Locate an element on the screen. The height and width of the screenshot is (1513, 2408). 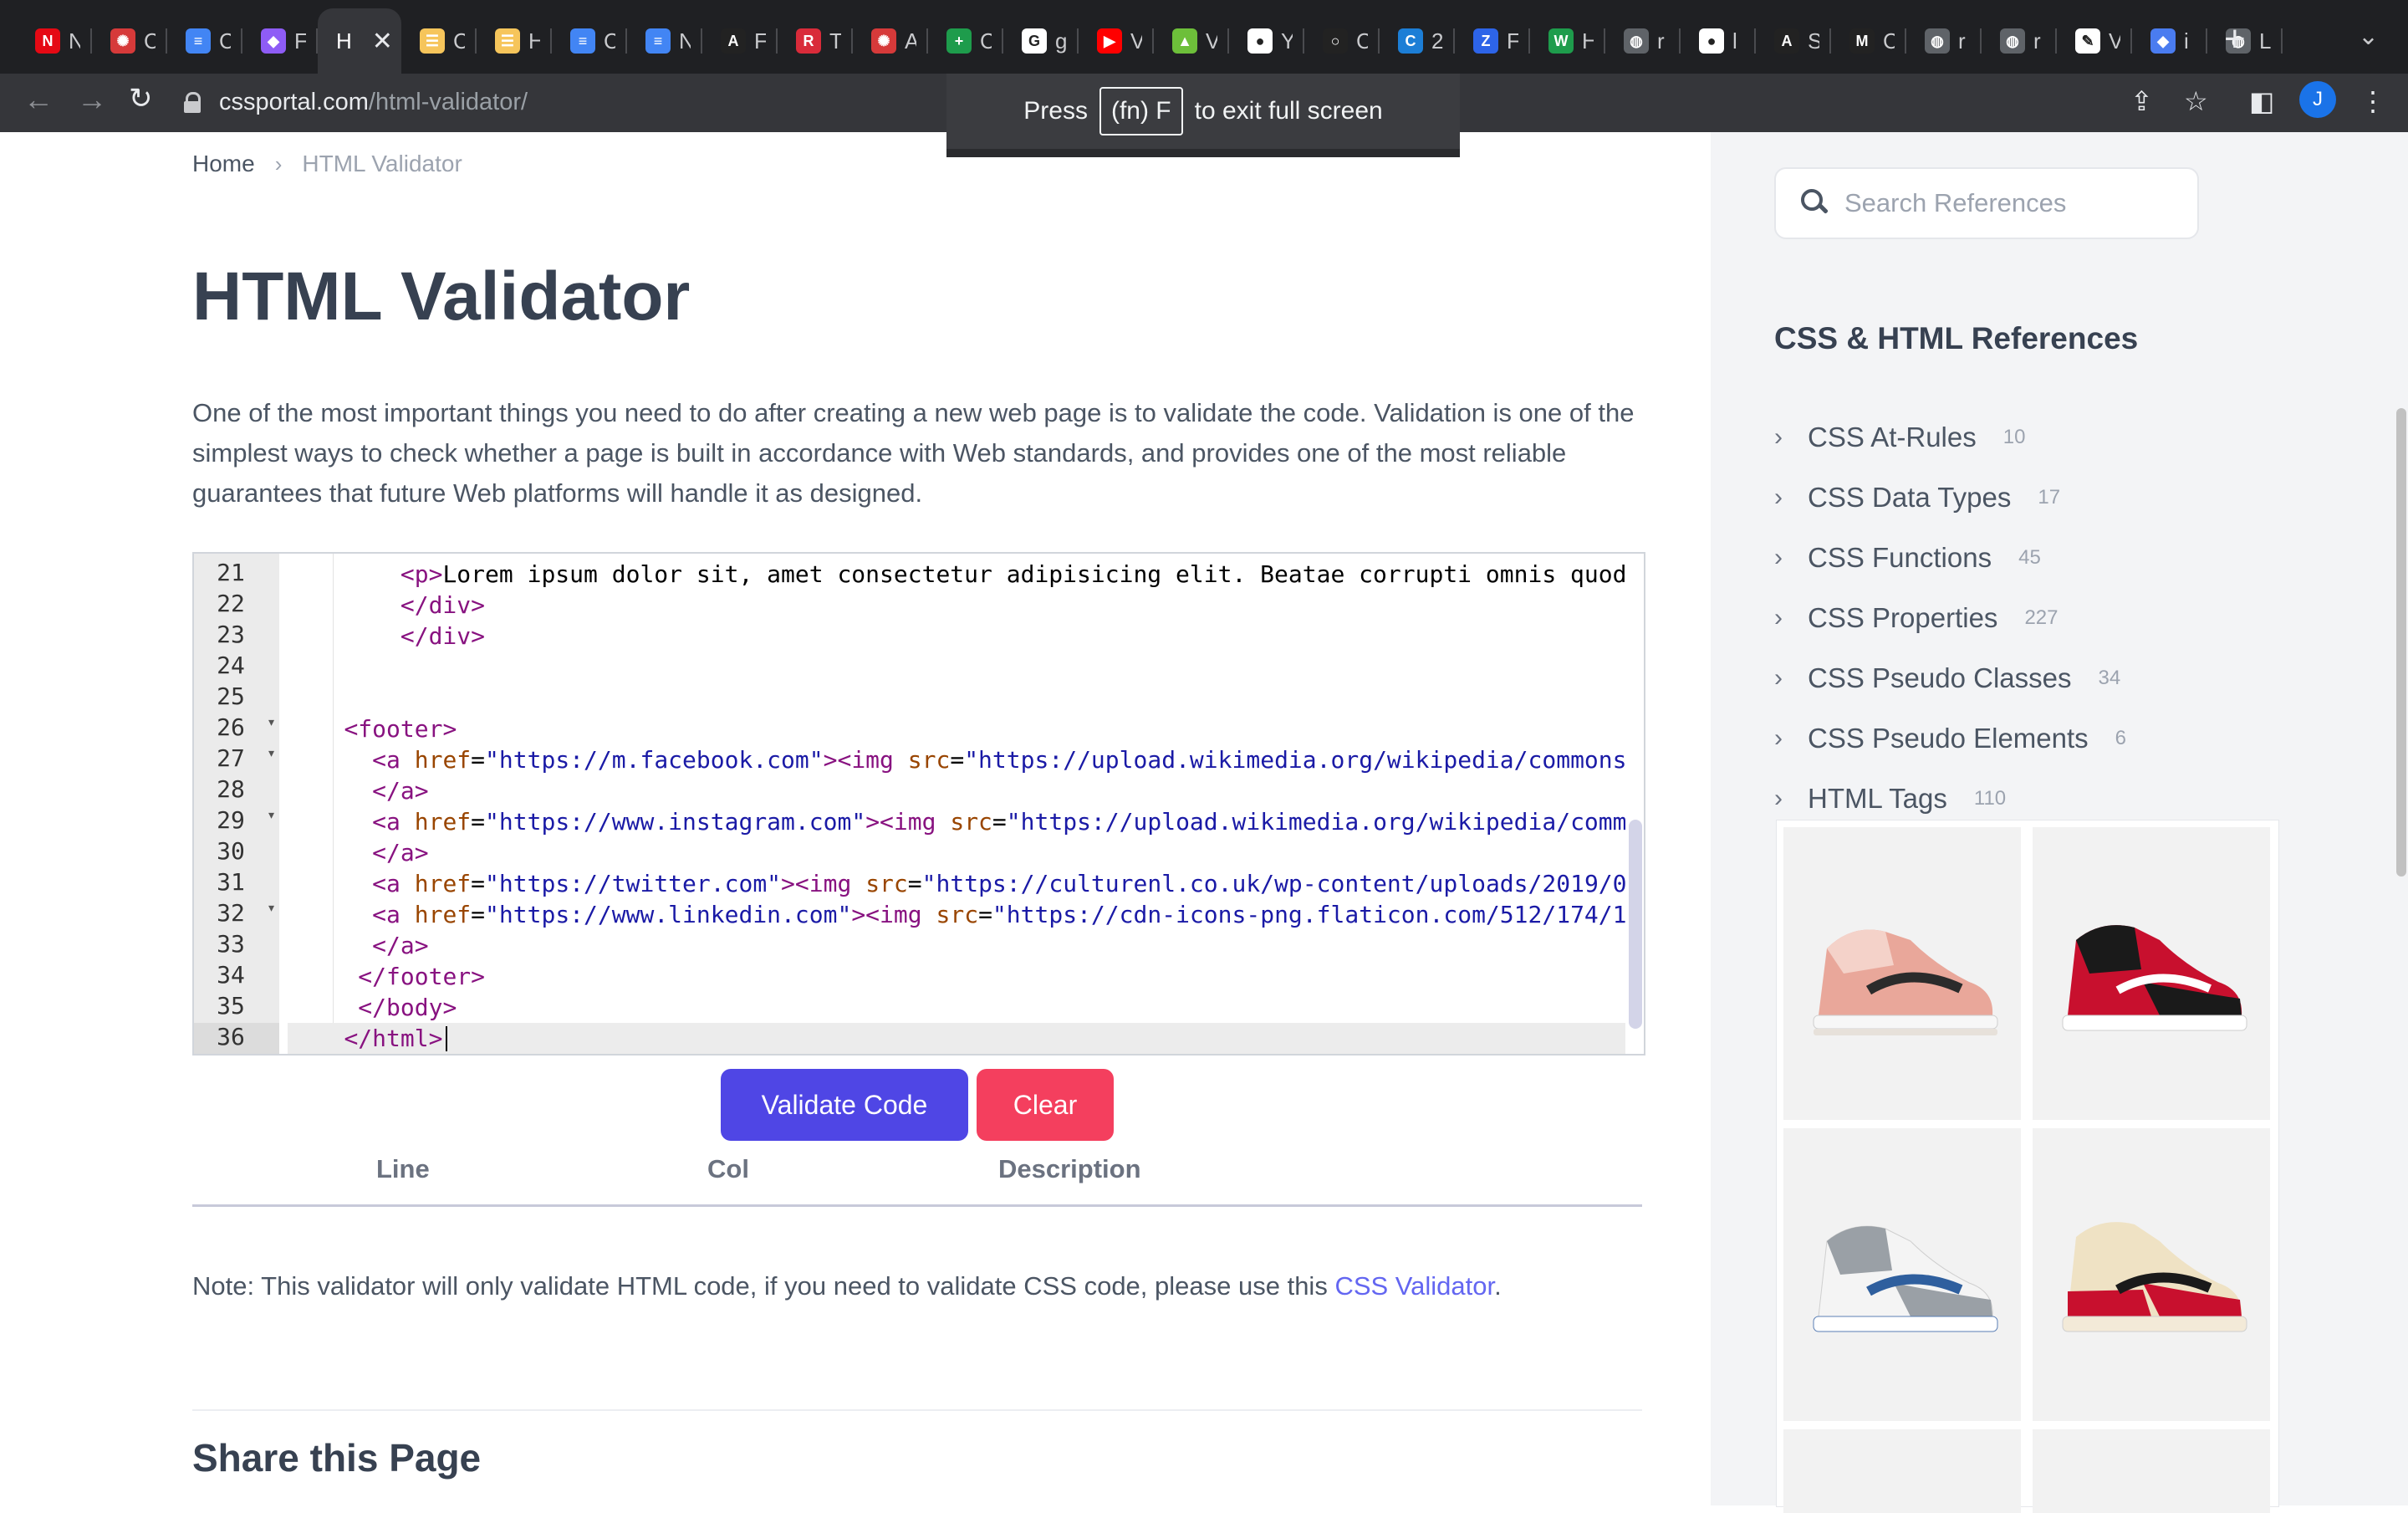
css-validator-link: CSS Validator is located at coordinates (1414, 1286).